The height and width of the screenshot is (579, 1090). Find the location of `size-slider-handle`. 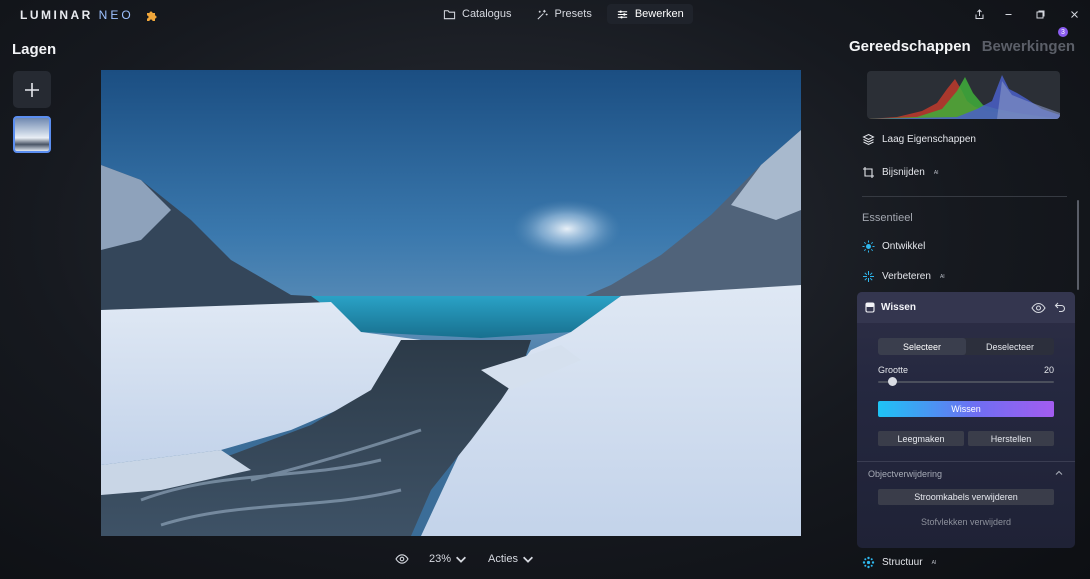

size-slider-handle is located at coordinates (892, 381).